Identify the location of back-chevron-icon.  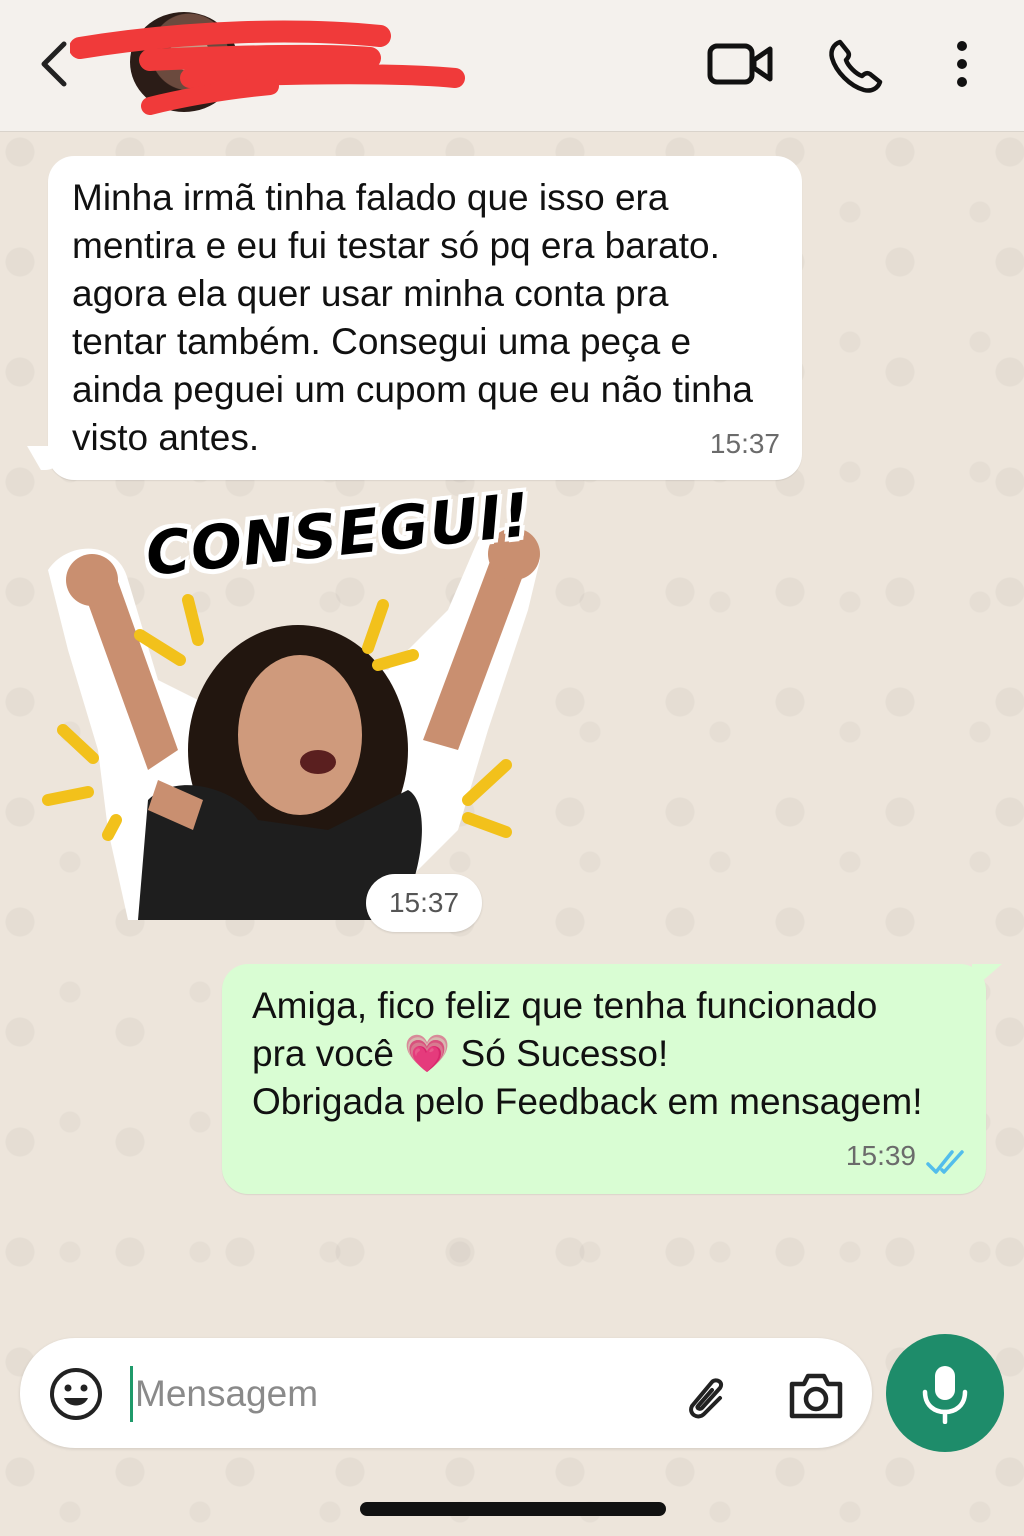
(55, 64).